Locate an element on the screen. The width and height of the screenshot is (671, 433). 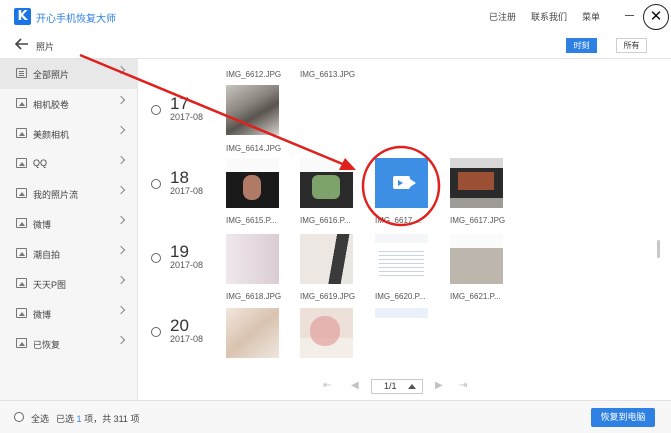
close-icon: ✕ is located at coordinates (656, 17).